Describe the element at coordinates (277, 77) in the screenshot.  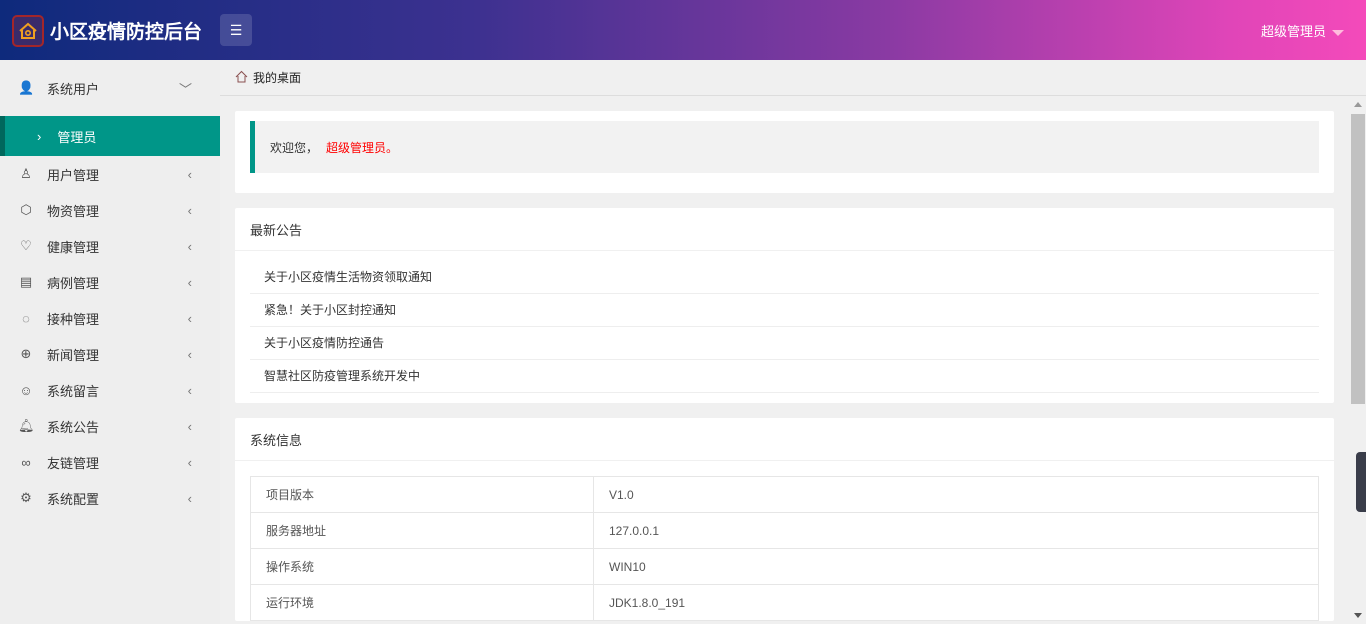
I see `breadcrumb-current: 我的桌面` at that location.